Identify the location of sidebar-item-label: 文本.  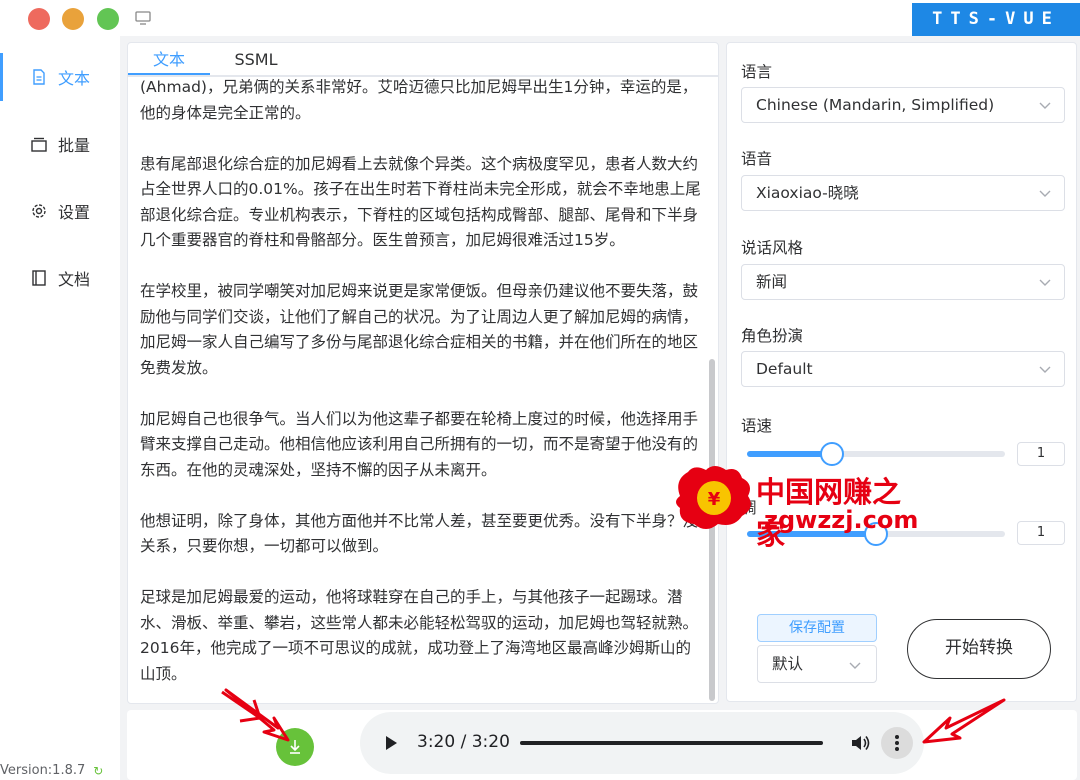
(74, 78).